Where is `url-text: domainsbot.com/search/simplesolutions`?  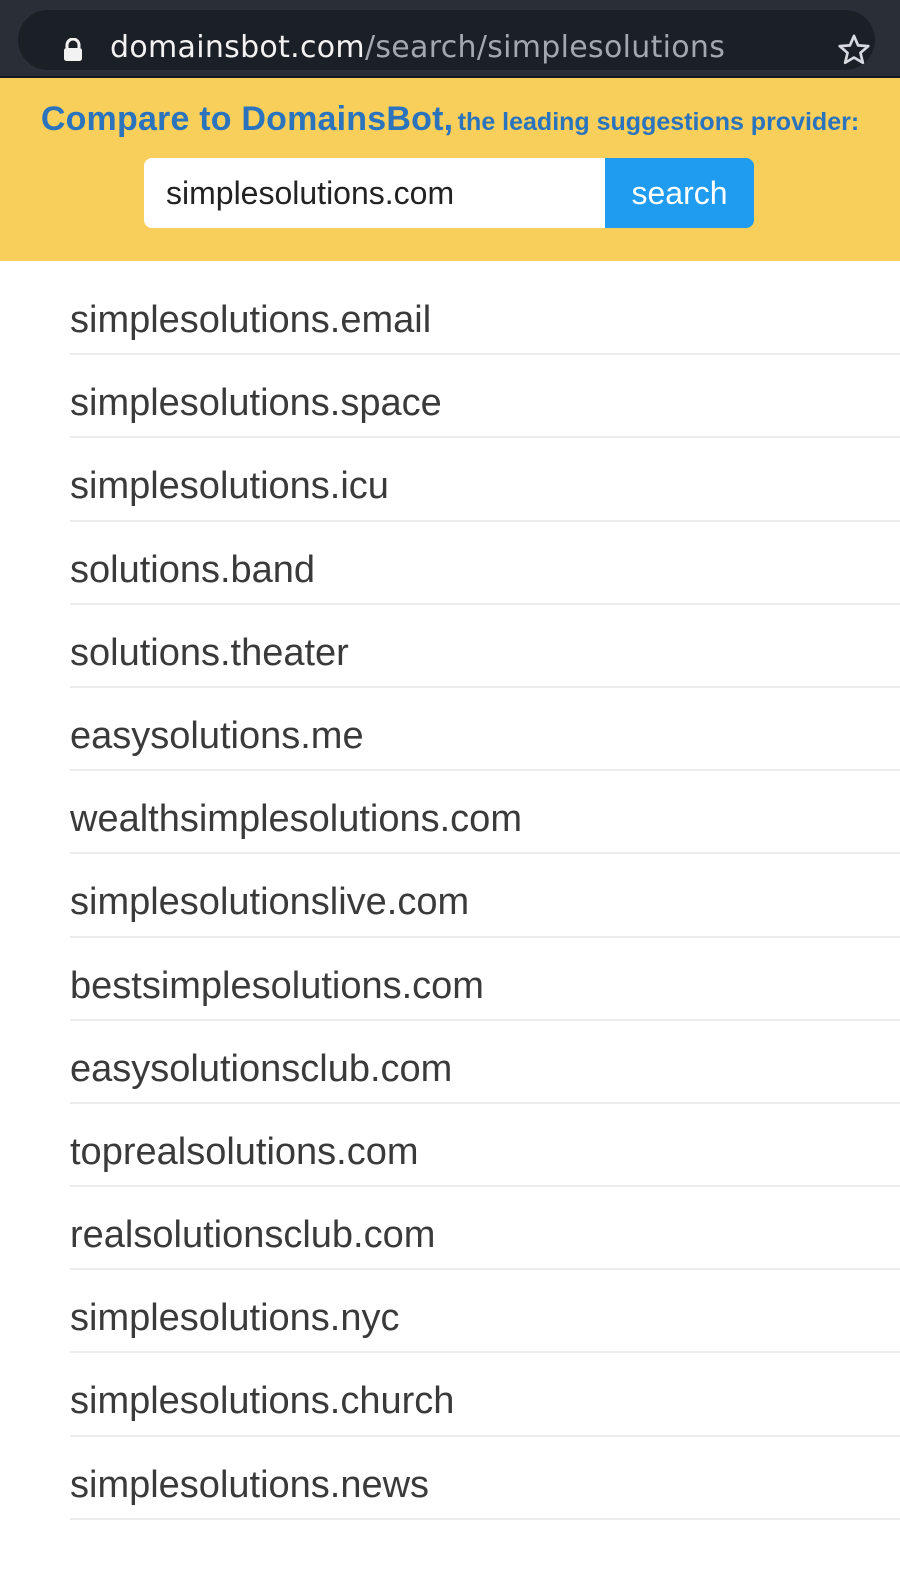
url-text: domainsbot.com/search/simplesolutions is located at coordinates (417, 48).